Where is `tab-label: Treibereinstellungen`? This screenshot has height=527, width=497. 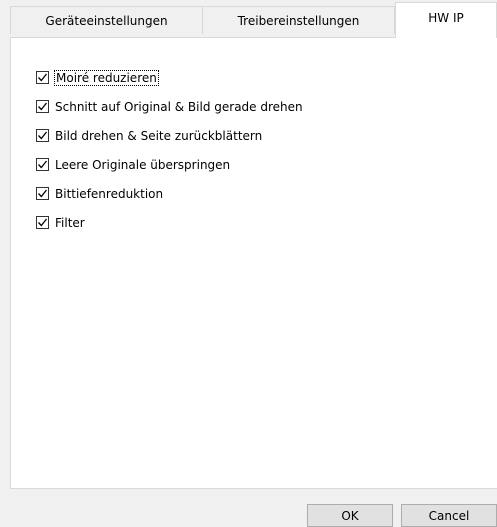 tab-label: Treibereinstellungen is located at coordinates (298, 20).